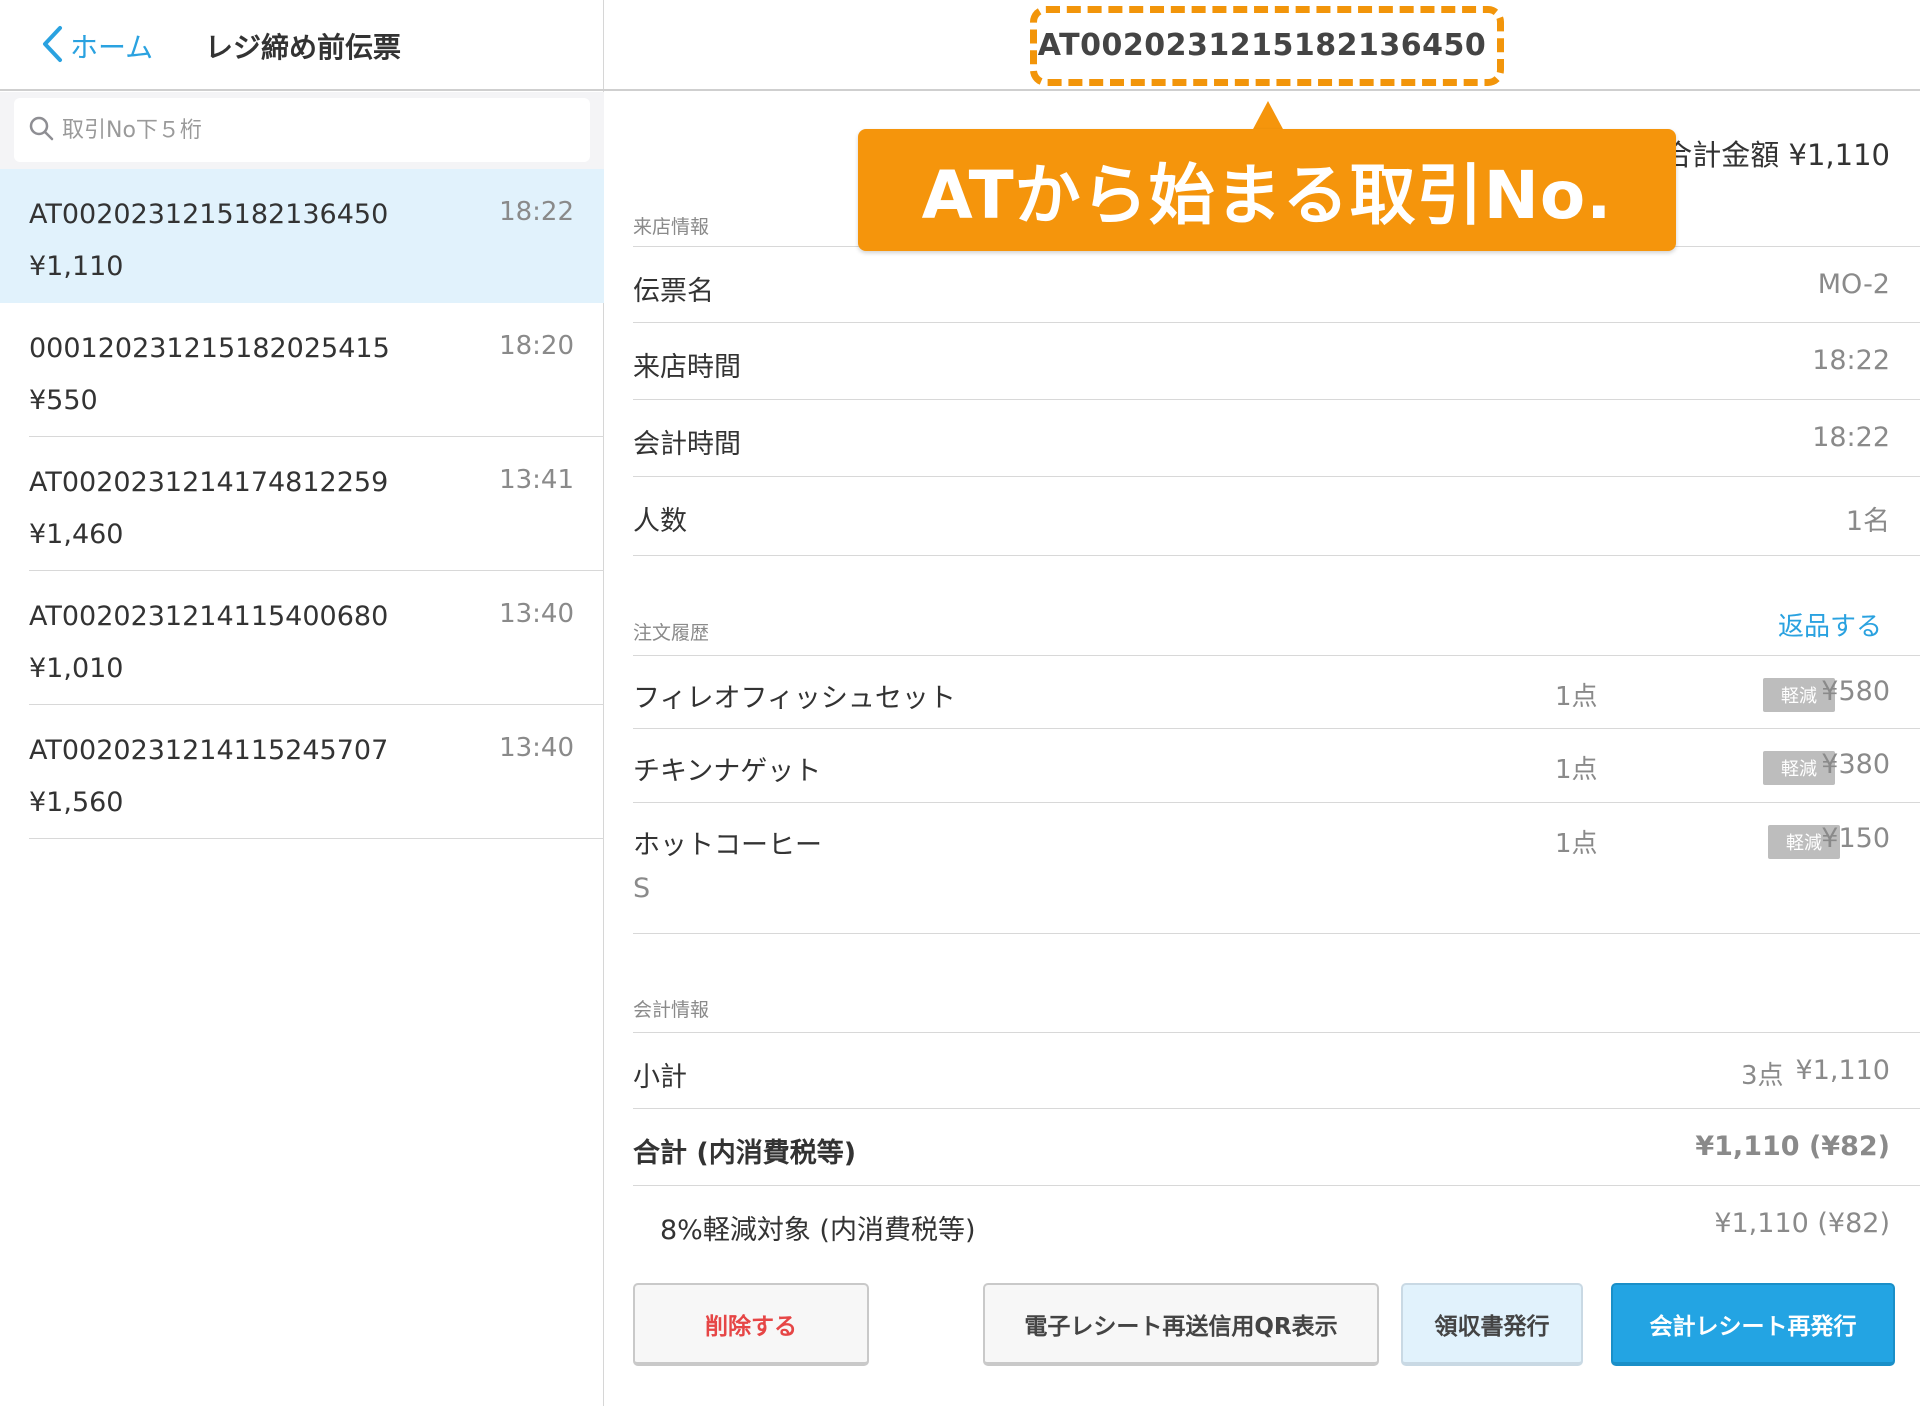 This screenshot has width=1920, height=1406. Describe the element at coordinates (76, 534) in the screenshot. I see `transaction-amount: ¥1,460` at that location.